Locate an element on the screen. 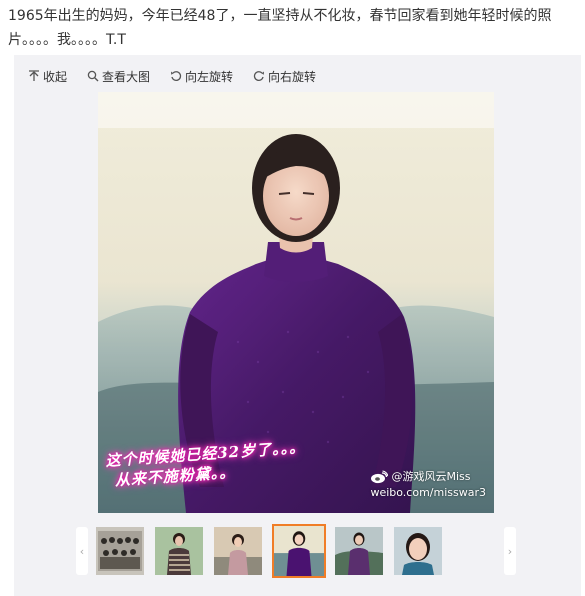  rotate-left-button: 向左旋转 is located at coordinates (201, 76).